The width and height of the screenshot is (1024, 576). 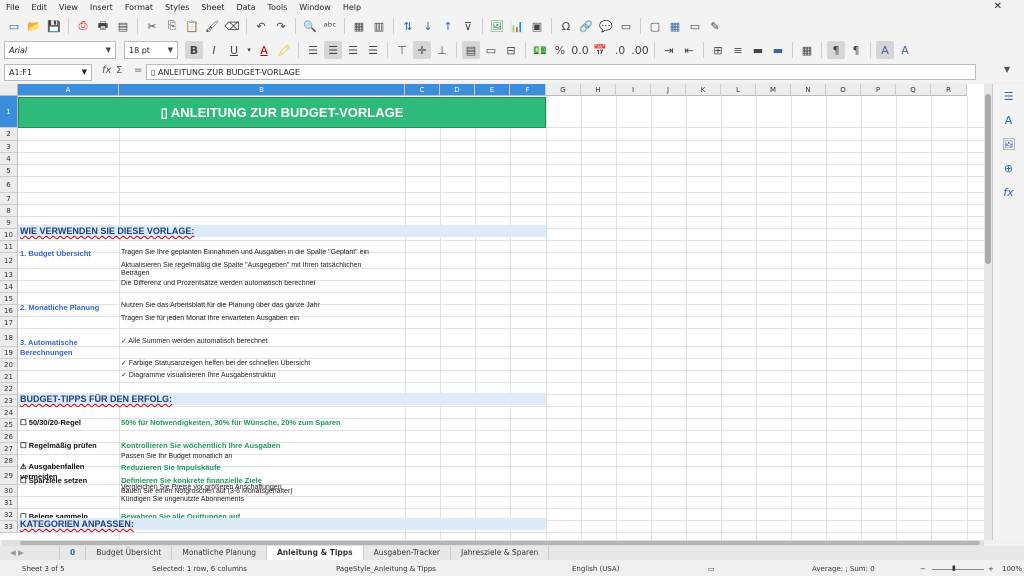 What do you see at coordinates (48, 72) in the screenshot?
I see `name-box: A1:F1 ▼` at bounding box center [48, 72].